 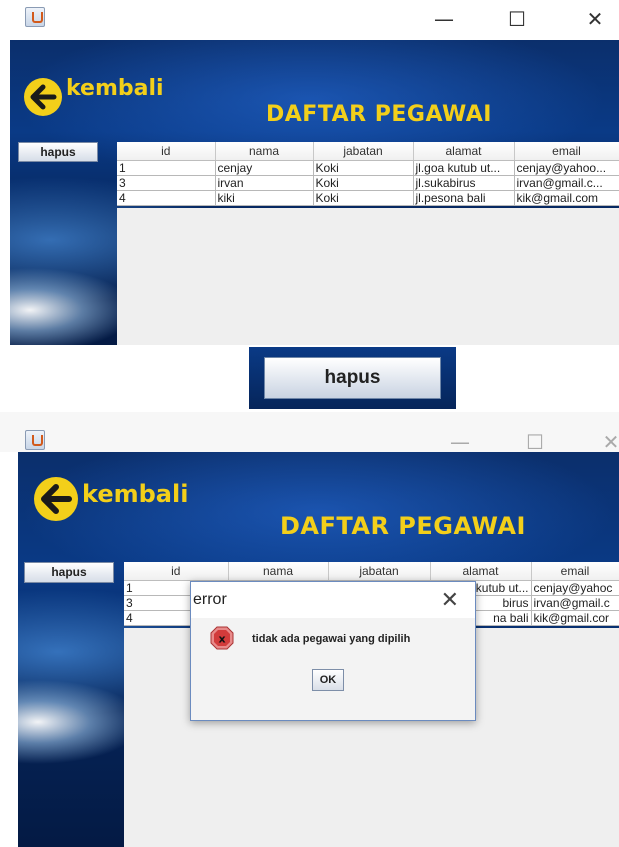 I want to click on dialog-titlebar: error ✕, so click(x=333, y=600).